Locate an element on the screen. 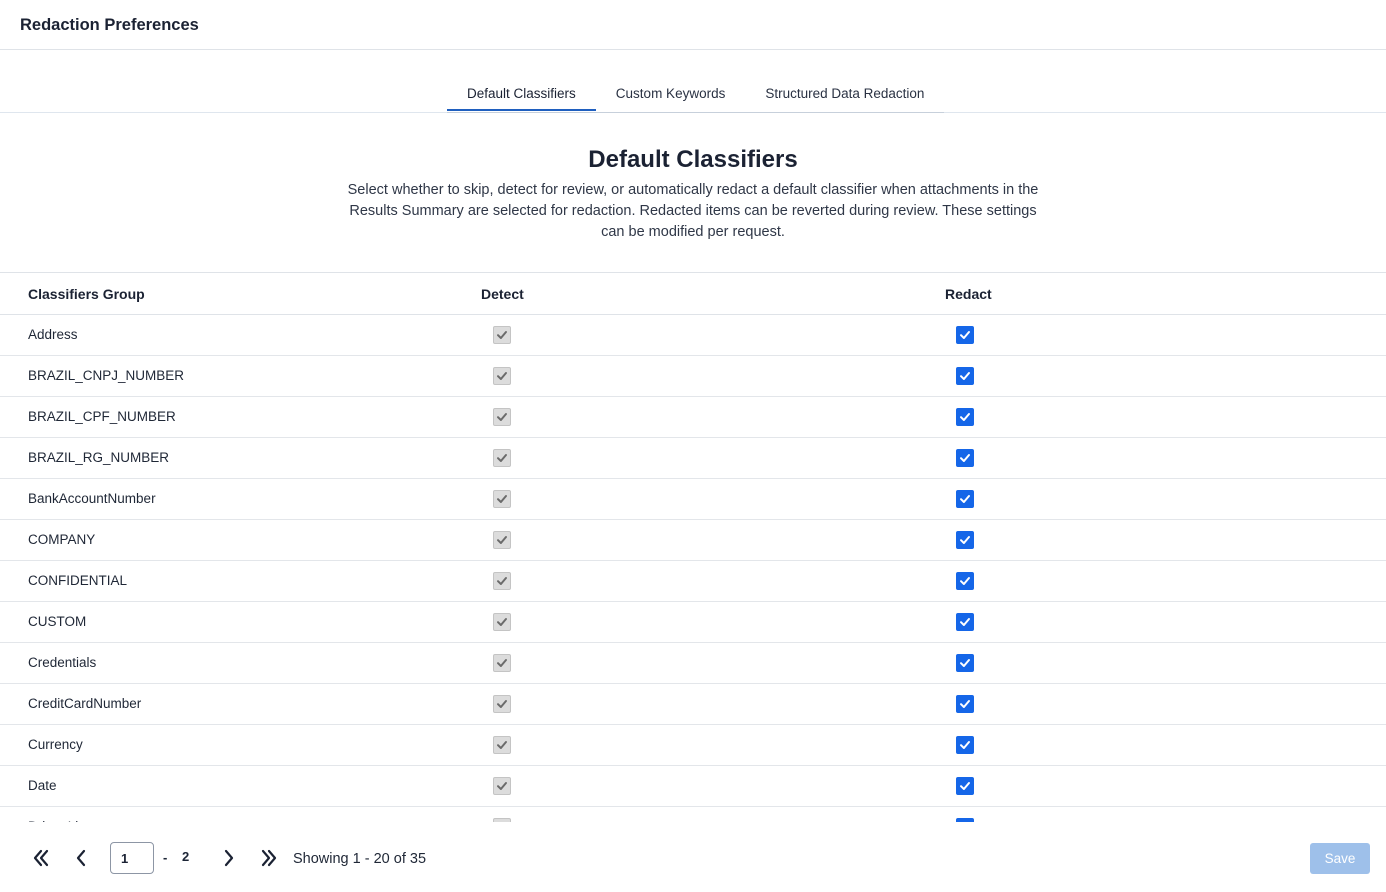 Image resolution: width=1386 pixels, height=892 pixels. classifier-name: BRAZIL_RG_NUMBER is located at coordinates (99, 457).